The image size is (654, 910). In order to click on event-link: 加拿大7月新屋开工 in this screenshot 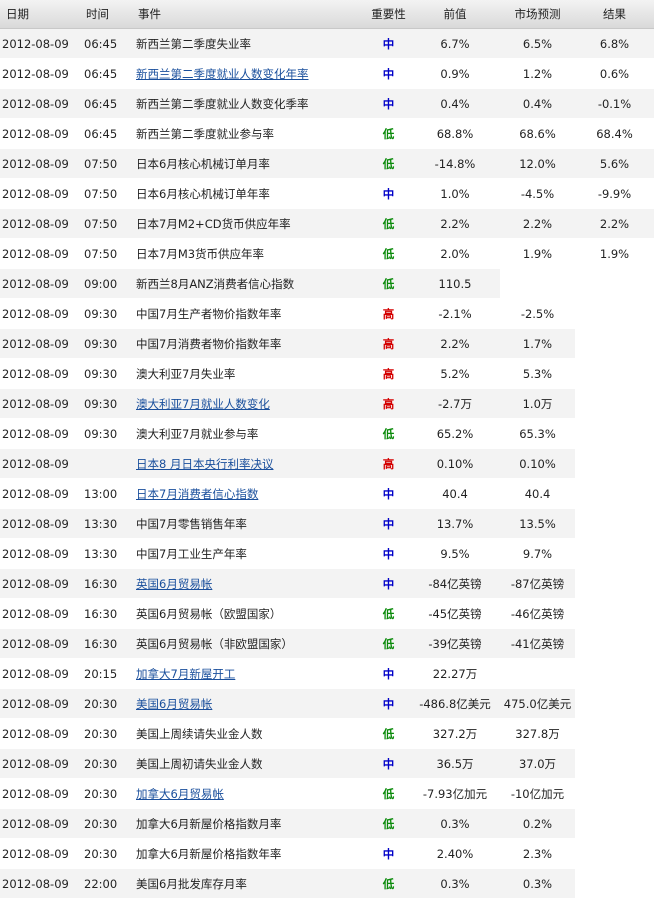, I will do `click(185, 674)`.